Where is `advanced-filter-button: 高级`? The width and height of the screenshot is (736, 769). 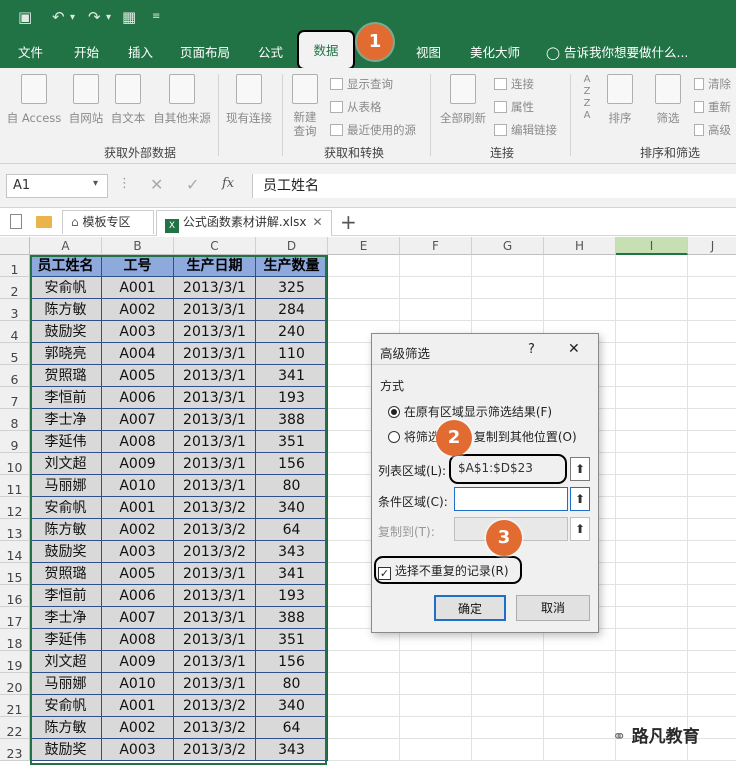
advanced-filter-button: 高级 is located at coordinates (712, 130).